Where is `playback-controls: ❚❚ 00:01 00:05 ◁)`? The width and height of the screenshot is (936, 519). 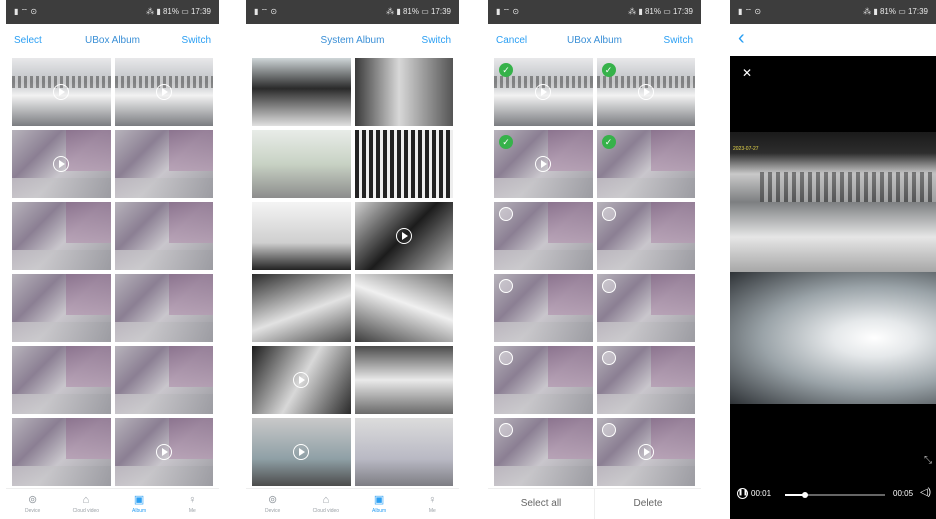
playback-controls: ❚❚ 00:01 00:05 ◁) is located at coordinates (833, 494).